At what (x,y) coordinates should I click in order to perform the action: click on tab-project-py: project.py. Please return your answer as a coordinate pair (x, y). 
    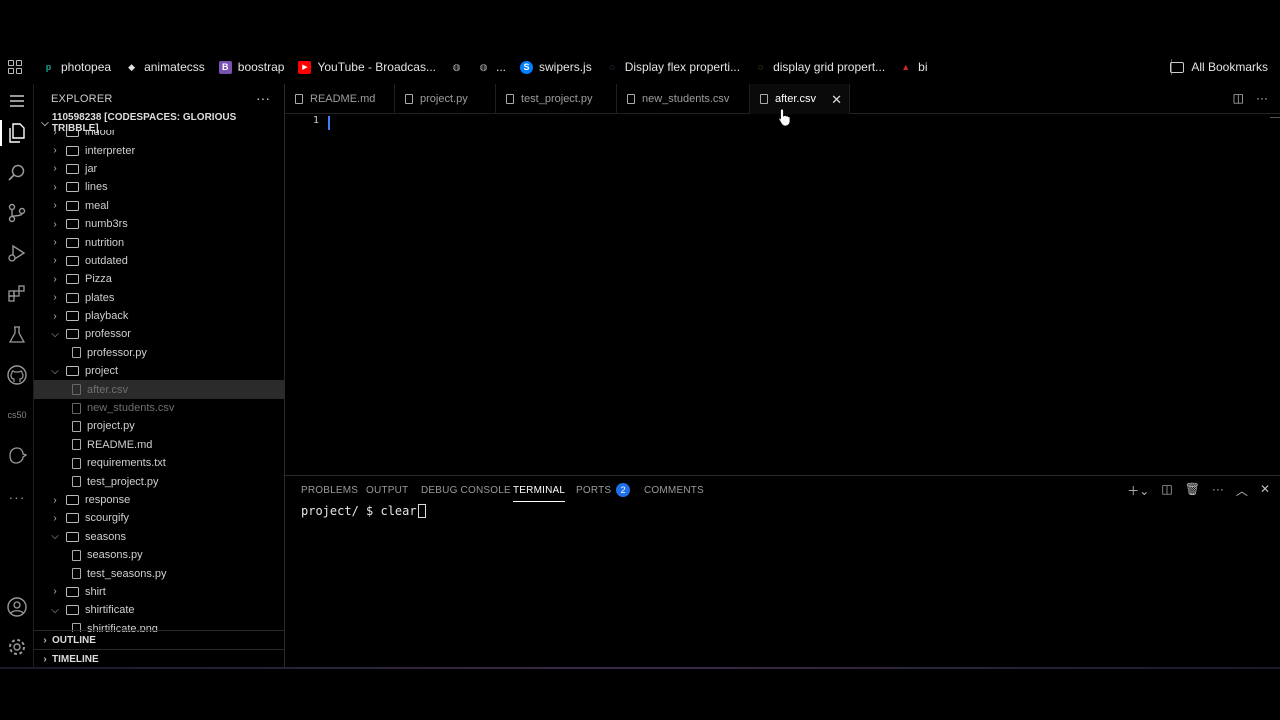
    Looking at the image, I should click on (445, 99).